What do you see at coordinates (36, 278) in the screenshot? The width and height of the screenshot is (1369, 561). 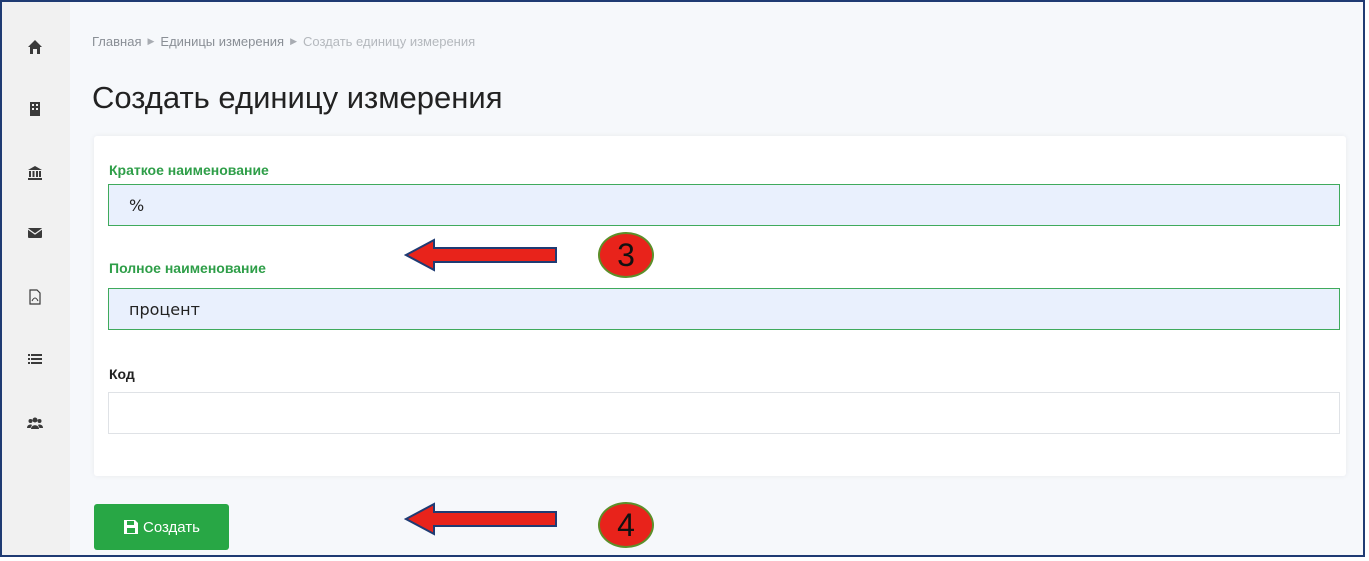 I see `sidebar` at bounding box center [36, 278].